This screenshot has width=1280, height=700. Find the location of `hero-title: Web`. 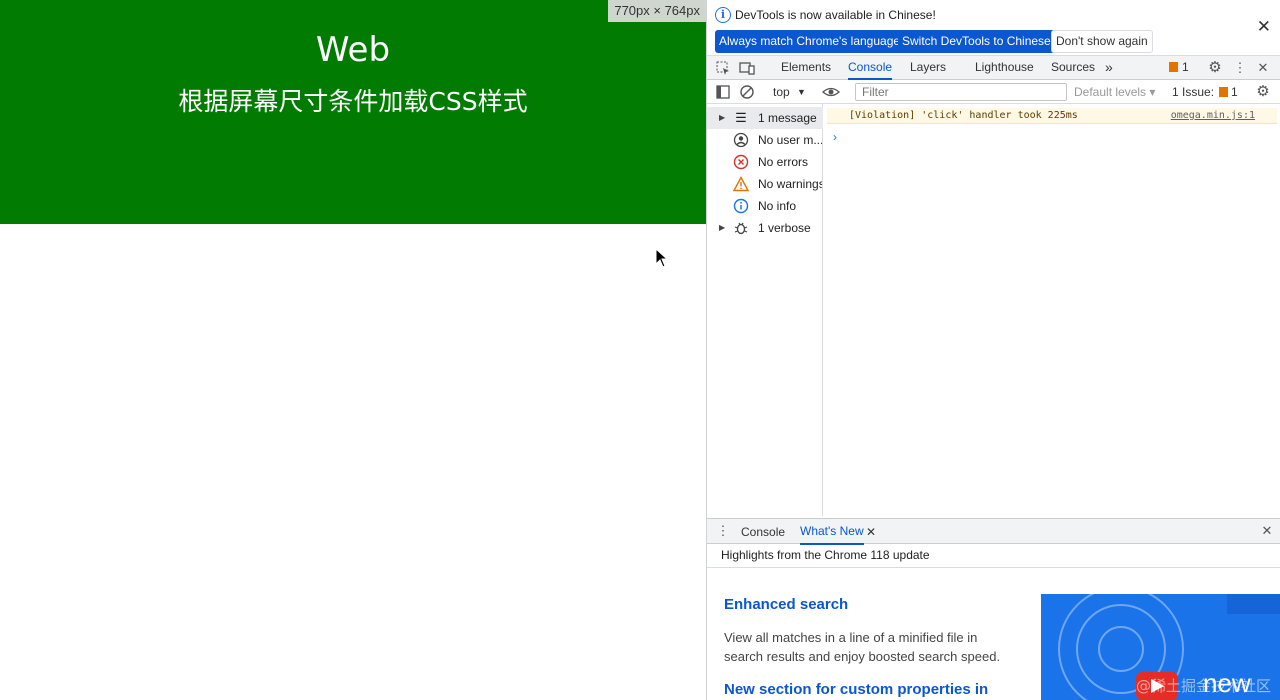

hero-title: Web is located at coordinates (353, 50).